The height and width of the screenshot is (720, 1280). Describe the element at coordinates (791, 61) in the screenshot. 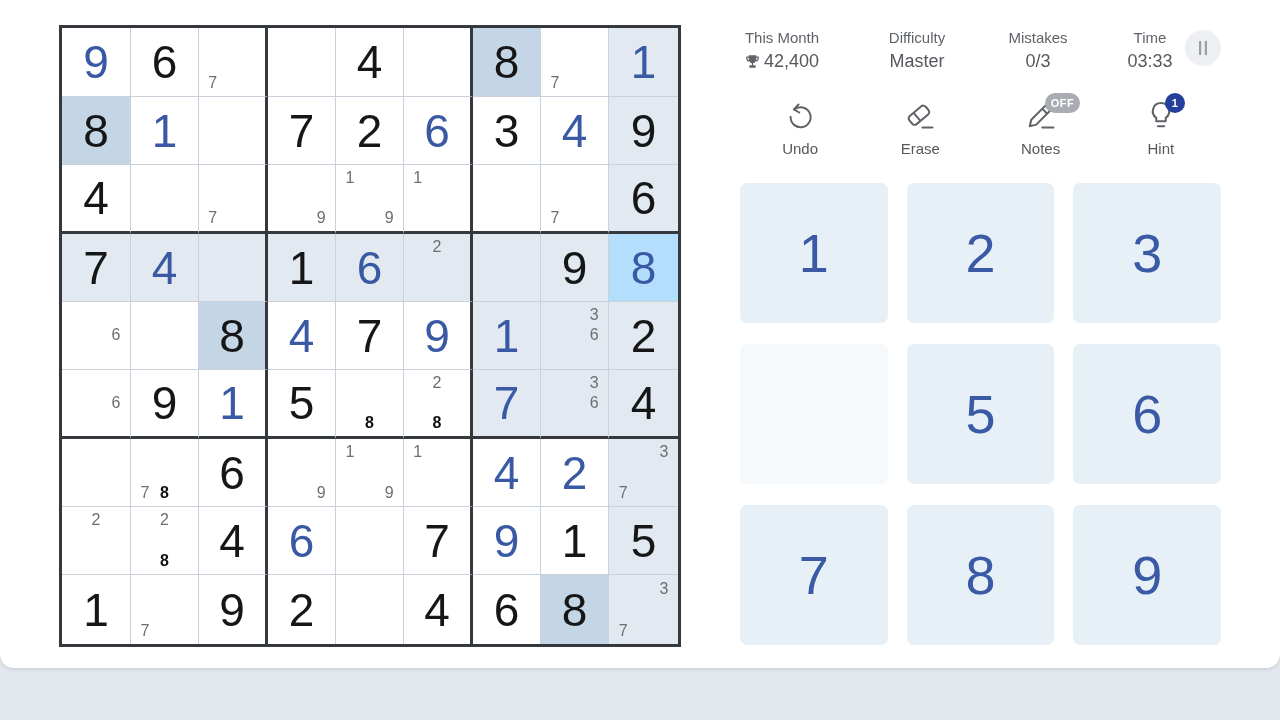

I see `stat-value: 42,400` at that location.